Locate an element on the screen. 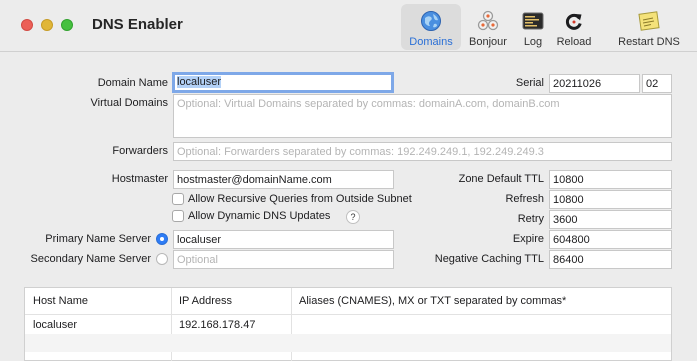 The width and height of the screenshot is (697, 361). expire-field: 604800 is located at coordinates (610, 239).